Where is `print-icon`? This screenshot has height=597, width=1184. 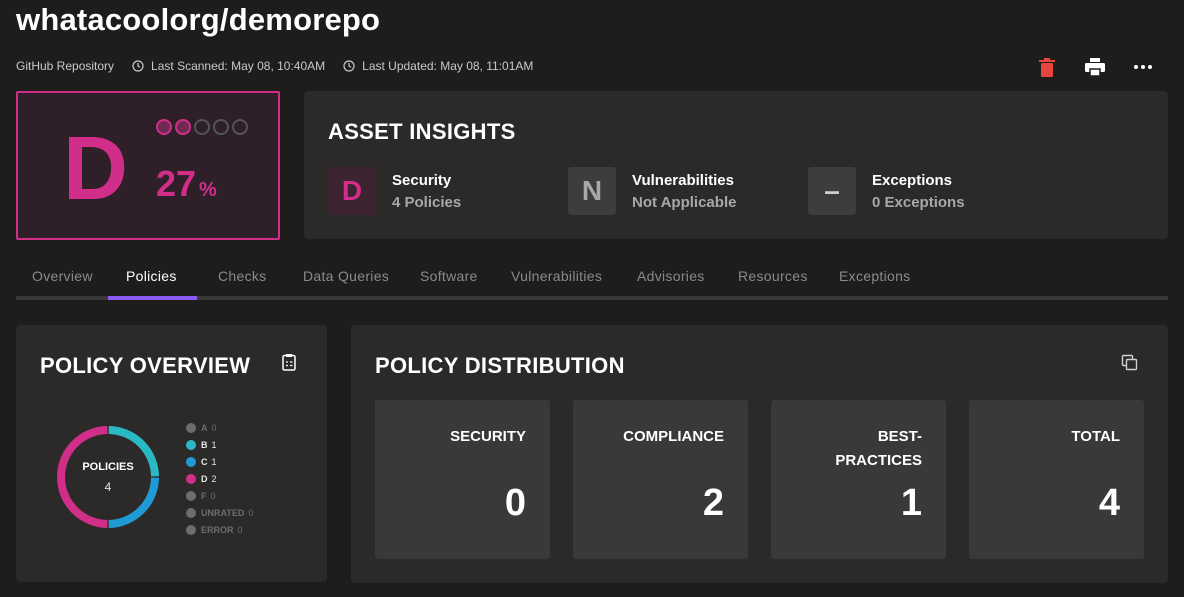 print-icon is located at coordinates (1095, 67).